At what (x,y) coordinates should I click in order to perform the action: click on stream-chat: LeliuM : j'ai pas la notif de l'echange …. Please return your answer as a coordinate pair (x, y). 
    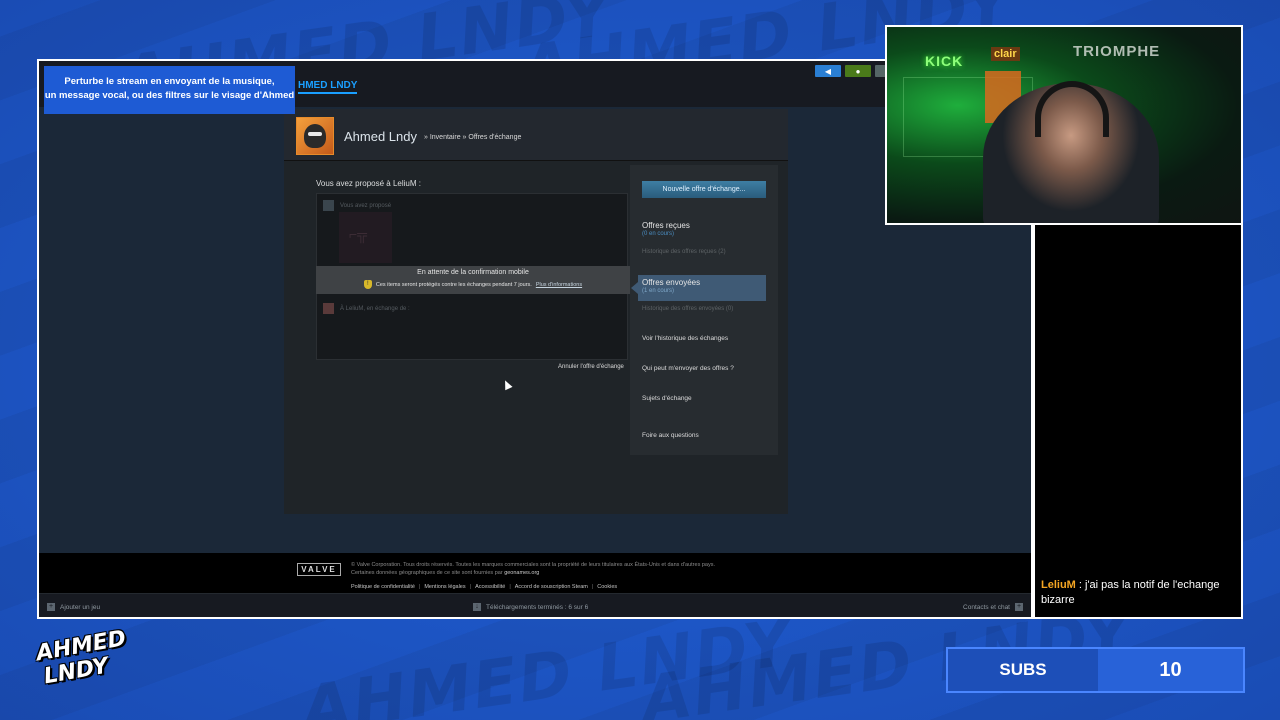
    Looking at the image, I should click on (1138, 422).